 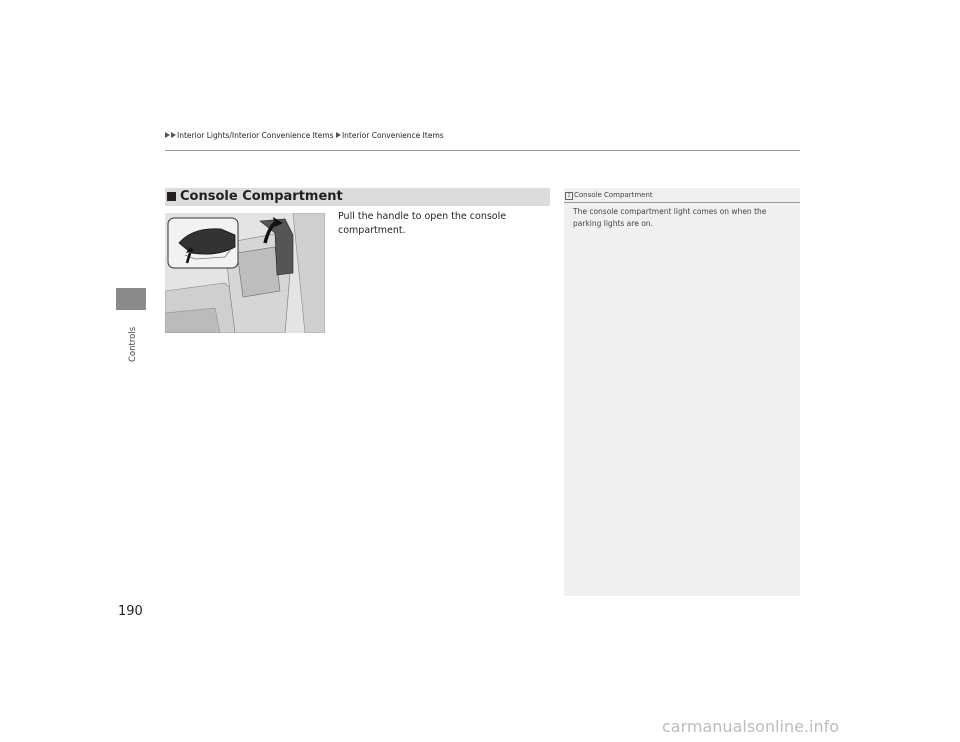 What do you see at coordinates (482, 150) in the screenshot?
I see `header-divider` at bounding box center [482, 150].